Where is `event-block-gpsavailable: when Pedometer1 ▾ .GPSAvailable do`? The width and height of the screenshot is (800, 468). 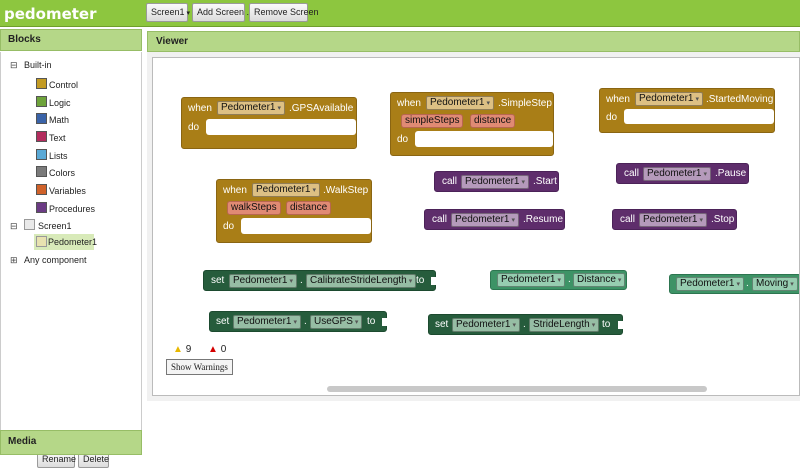 event-block-gpsavailable: when Pedometer1 ▾ .GPSAvailable do is located at coordinates (269, 123).